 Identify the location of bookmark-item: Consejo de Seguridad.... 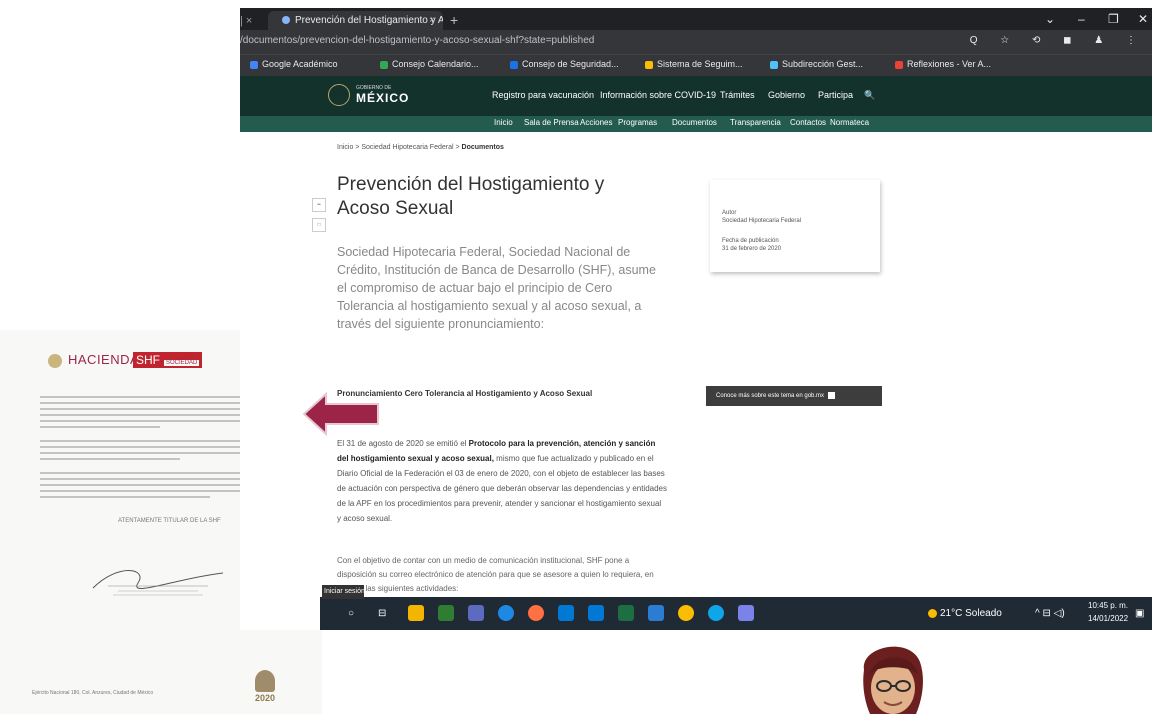
(564, 64).